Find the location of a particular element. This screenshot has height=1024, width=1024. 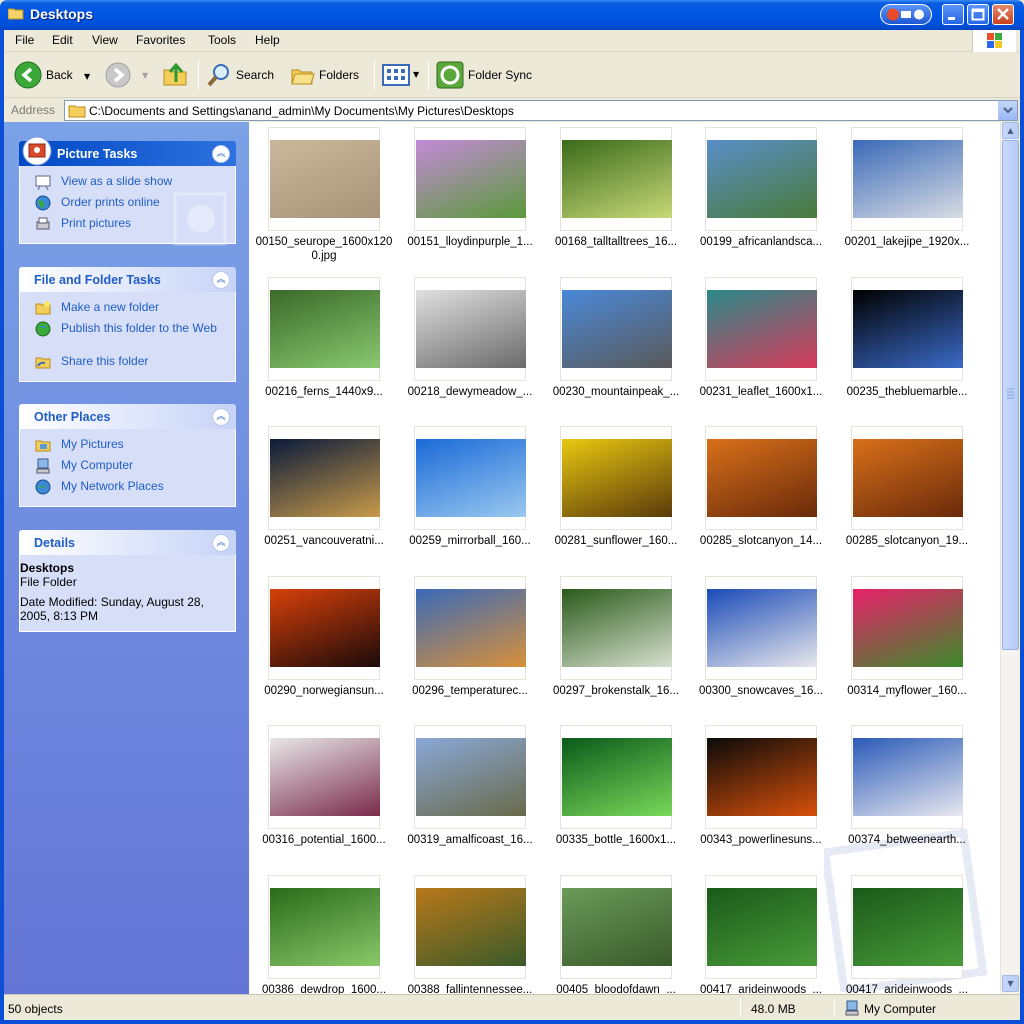

forward-dropdown-icon: ▼ is located at coordinates (145, 75).